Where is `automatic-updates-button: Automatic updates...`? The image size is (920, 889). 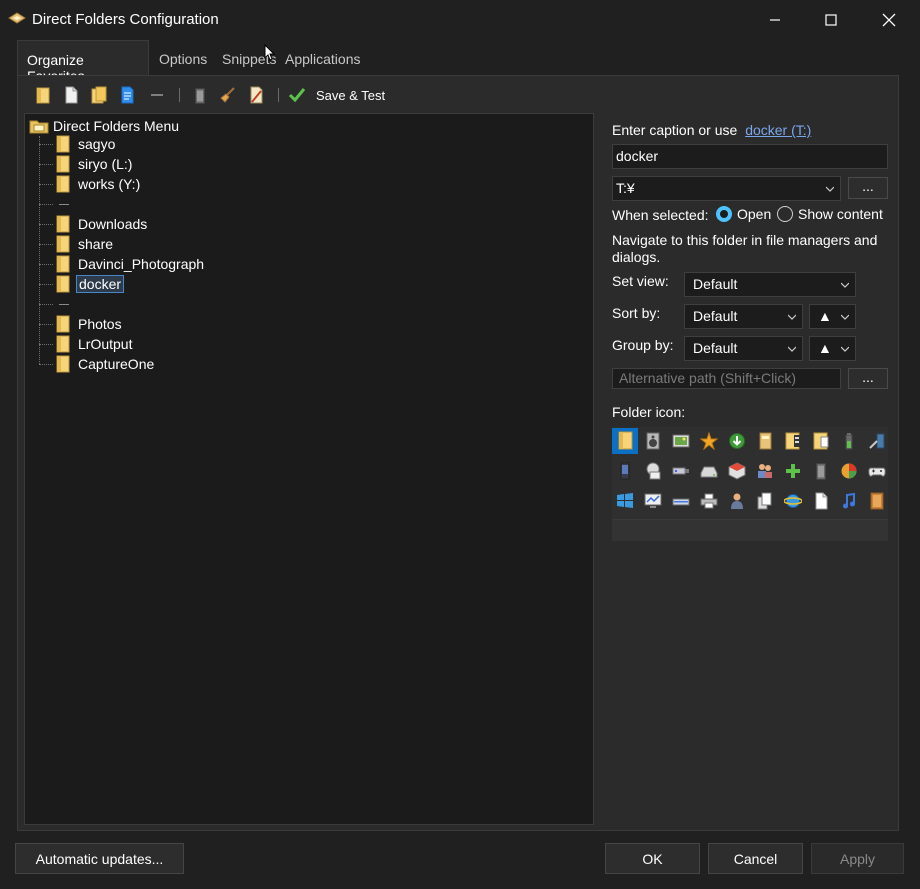
automatic-updates-button: Automatic updates... is located at coordinates (99, 858).